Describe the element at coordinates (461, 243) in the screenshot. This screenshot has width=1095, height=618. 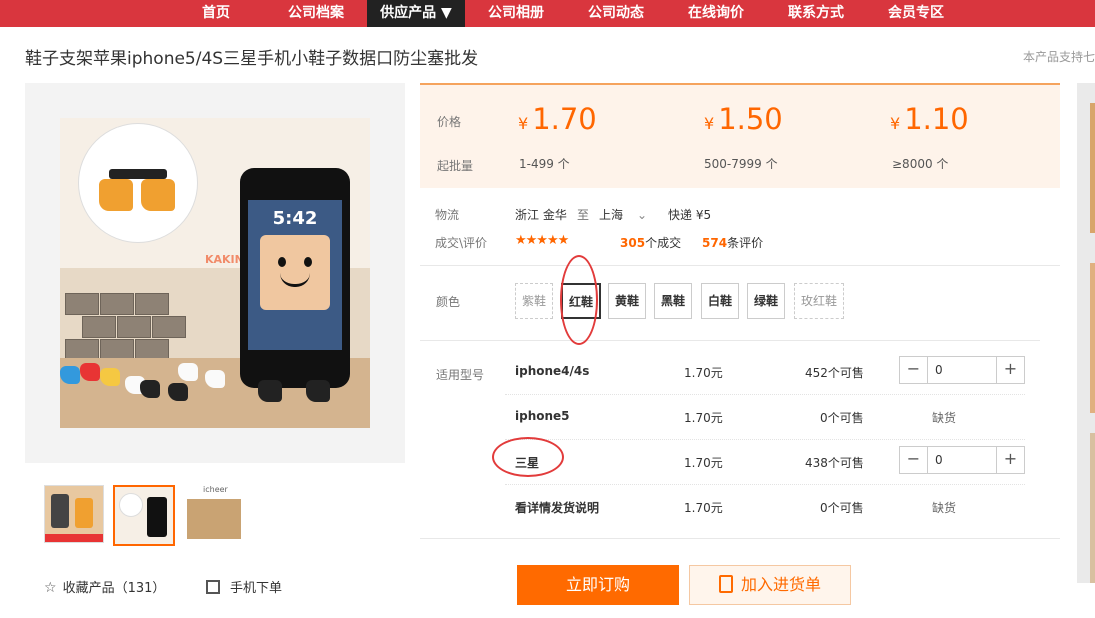
I see `reviews-label: 成交\评价` at that location.